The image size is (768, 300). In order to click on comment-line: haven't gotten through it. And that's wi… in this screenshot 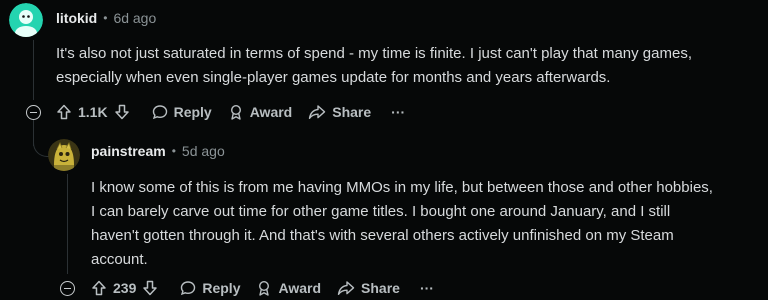, I will do `click(382, 235)`.